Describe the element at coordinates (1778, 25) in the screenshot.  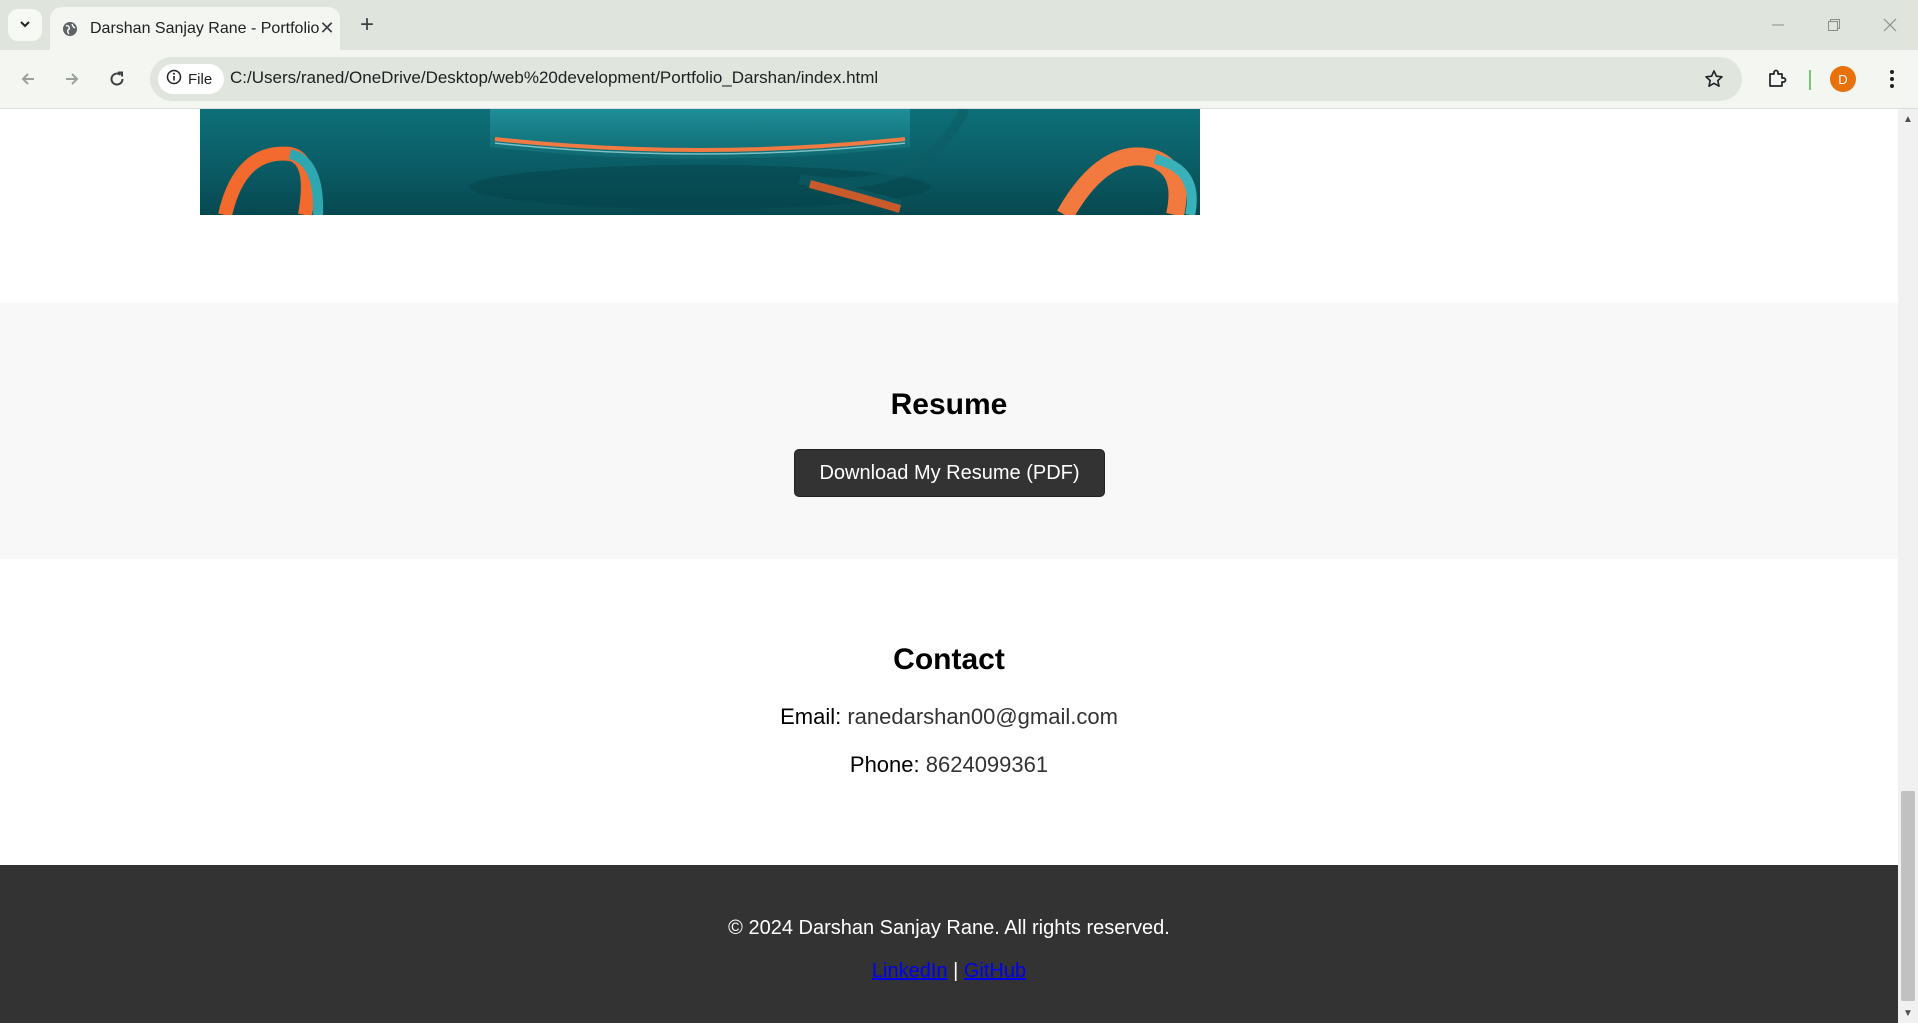
I see `minimize-window-button` at that location.